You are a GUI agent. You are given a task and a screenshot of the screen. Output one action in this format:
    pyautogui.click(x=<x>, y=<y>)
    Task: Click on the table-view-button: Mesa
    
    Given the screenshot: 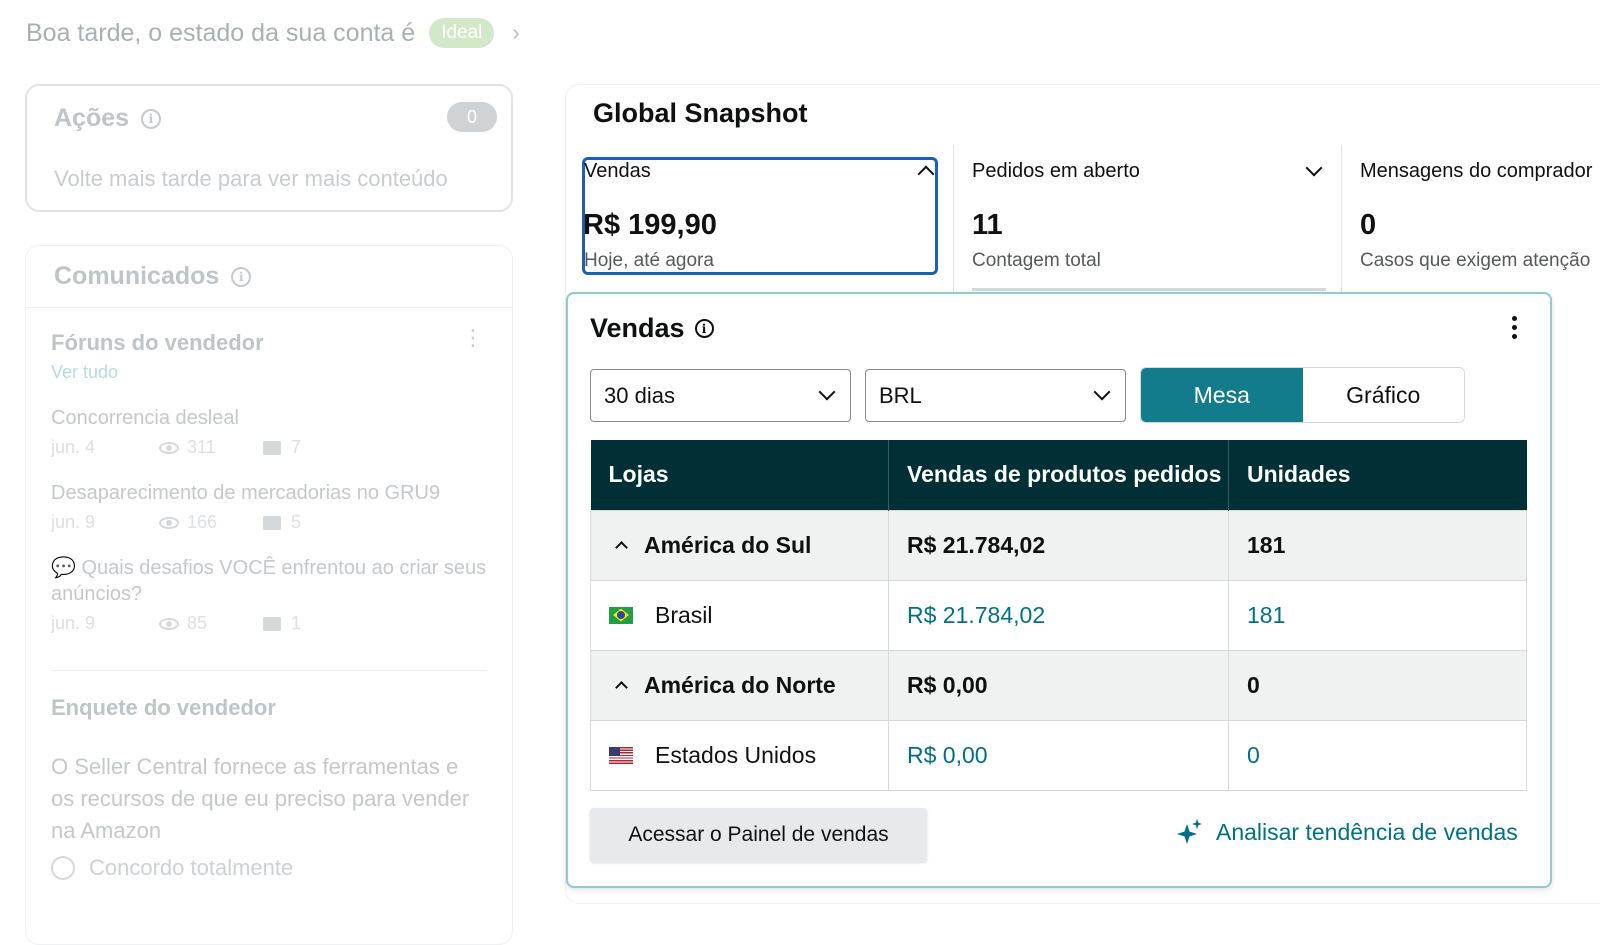 What is the action you would take?
    pyautogui.click(x=1222, y=395)
    